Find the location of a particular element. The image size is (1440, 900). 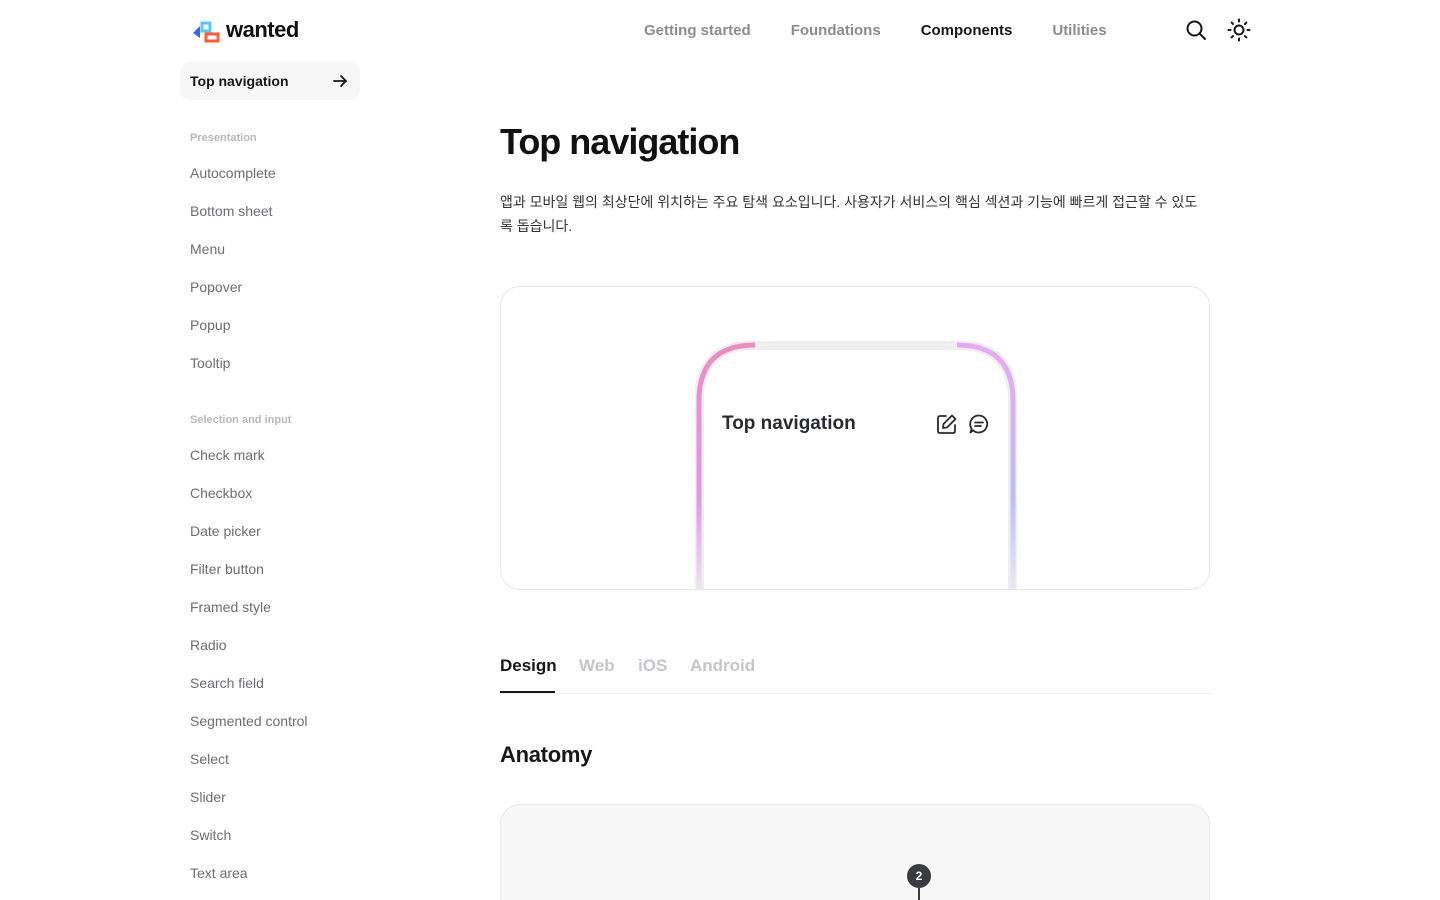

sidebar-item-switch: Switch is located at coordinates (210, 835).